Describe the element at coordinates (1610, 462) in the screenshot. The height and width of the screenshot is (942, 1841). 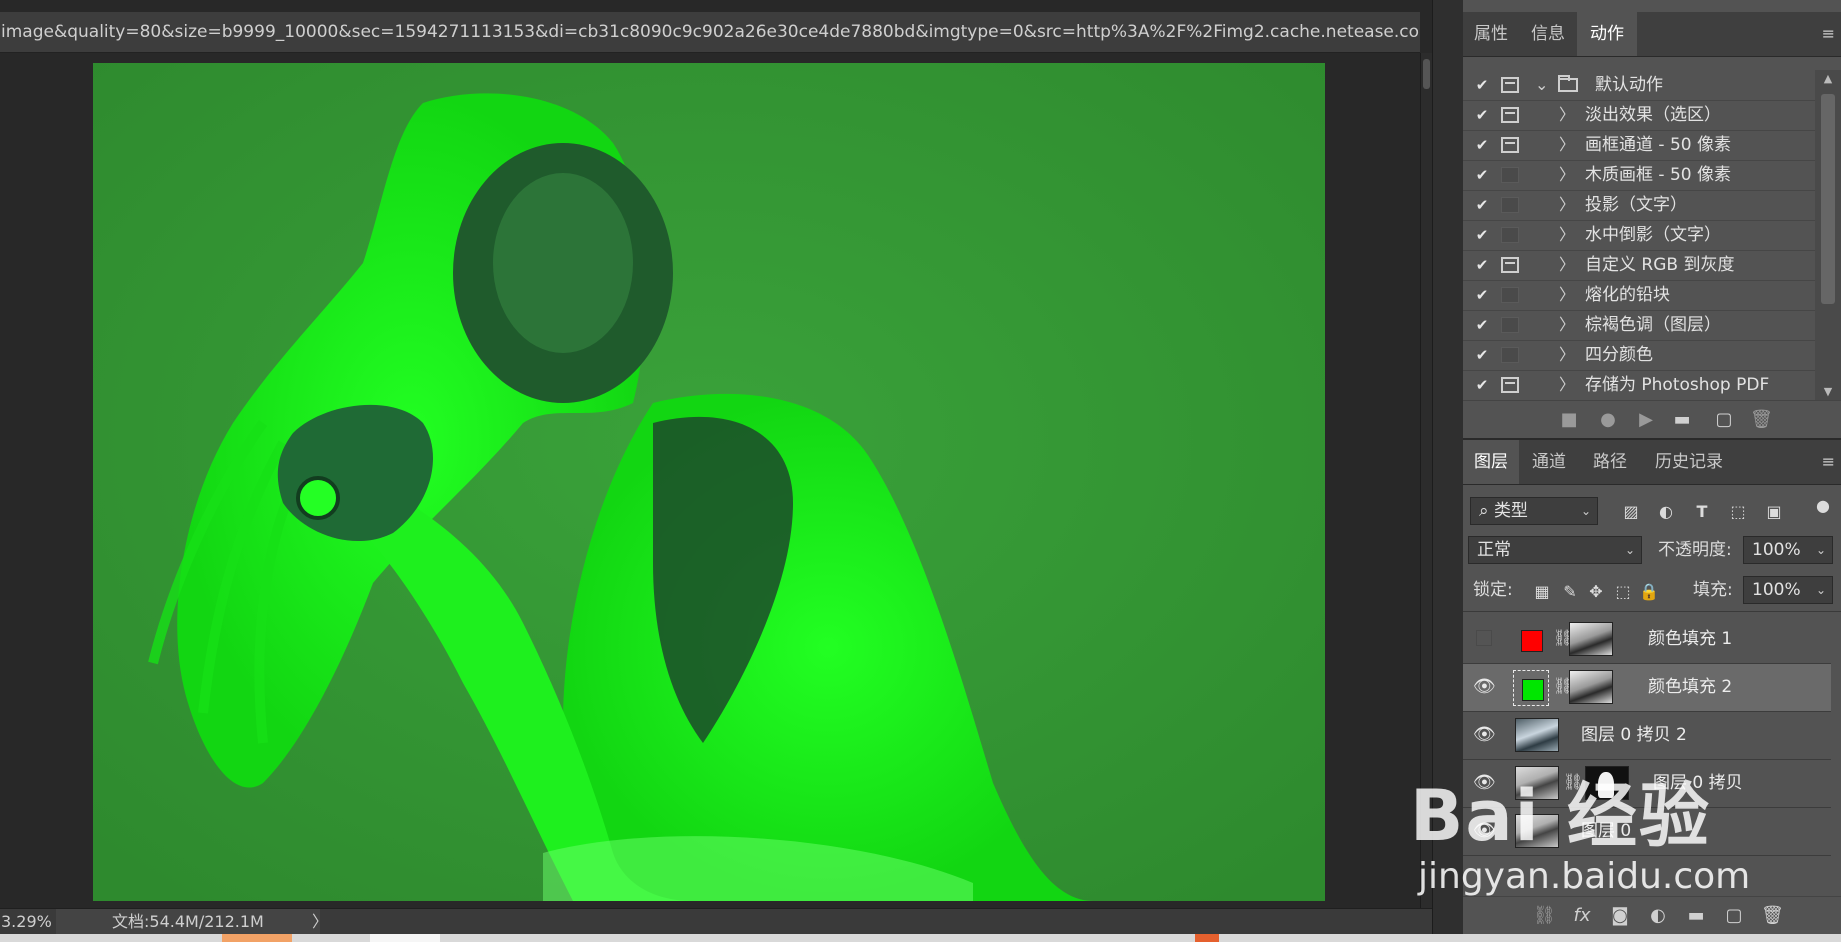
I see `tab-paths: 路径` at that location.